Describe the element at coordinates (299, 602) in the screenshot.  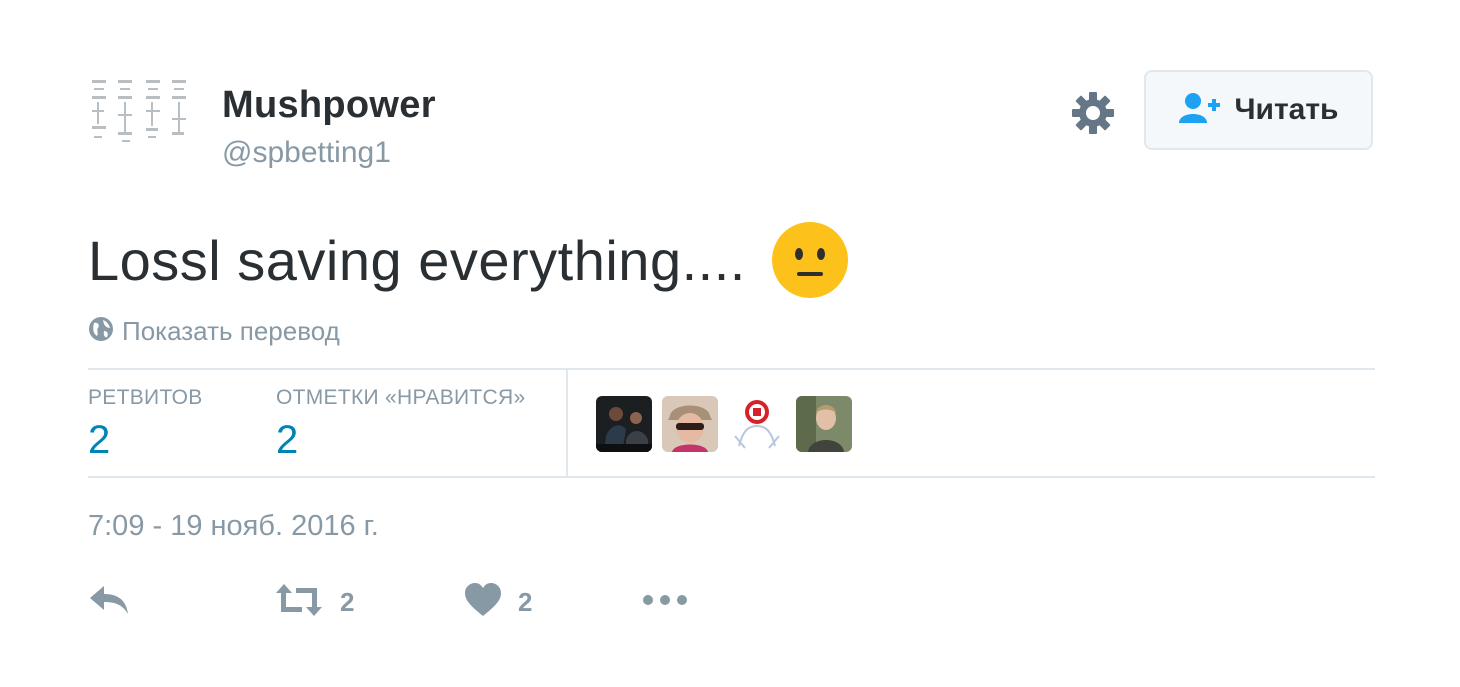
I see `retweet-icon` at that location.